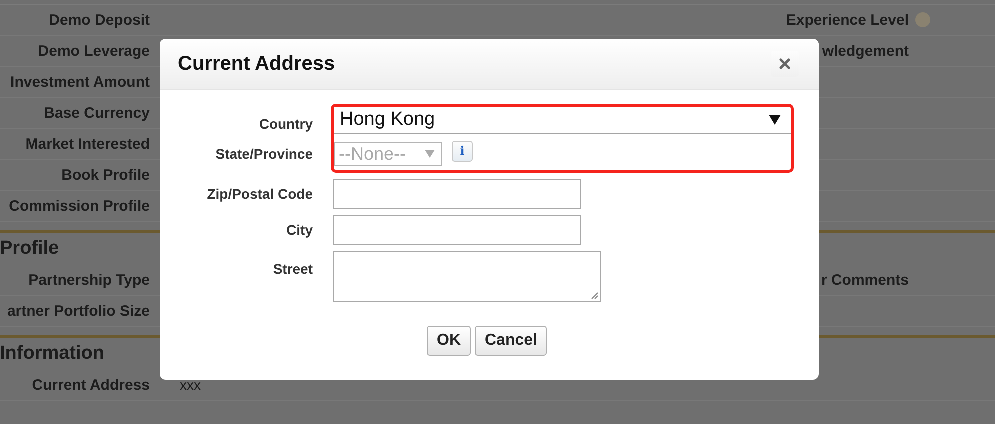 This screenshot has width=995, height=424. What do you see at coordinates (78, 311) in the screenshot?
I see `field-label: artner Portfolio Size` at bounding box center [78, 311].